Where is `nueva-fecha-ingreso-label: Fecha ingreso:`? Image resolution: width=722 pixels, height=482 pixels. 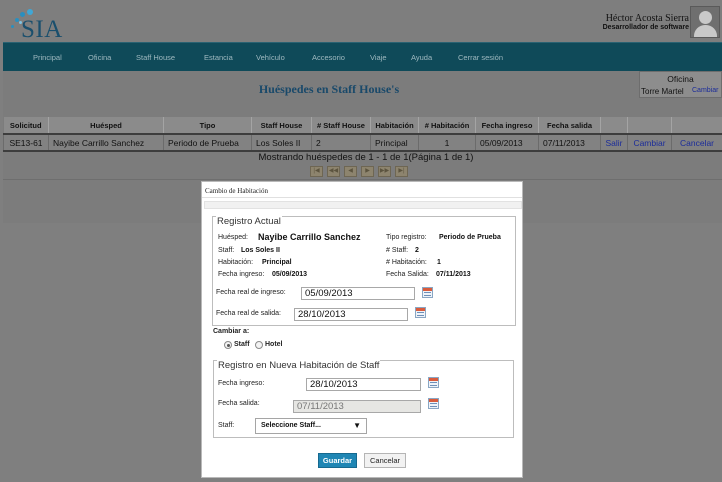
nueva-fecha-ingreso-label: Fecha ingreso: is located at coordinates (241, 383).